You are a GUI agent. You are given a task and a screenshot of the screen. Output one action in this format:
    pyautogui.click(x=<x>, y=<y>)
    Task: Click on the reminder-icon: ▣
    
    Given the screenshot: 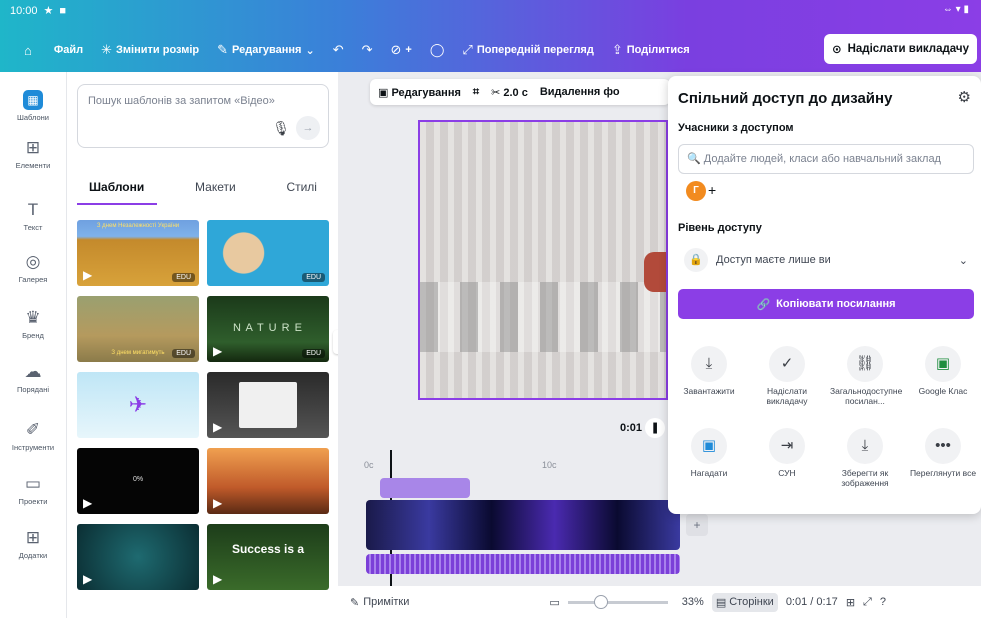 What is the action you would take?
    pyautogui.click(x=709, y=446)
    